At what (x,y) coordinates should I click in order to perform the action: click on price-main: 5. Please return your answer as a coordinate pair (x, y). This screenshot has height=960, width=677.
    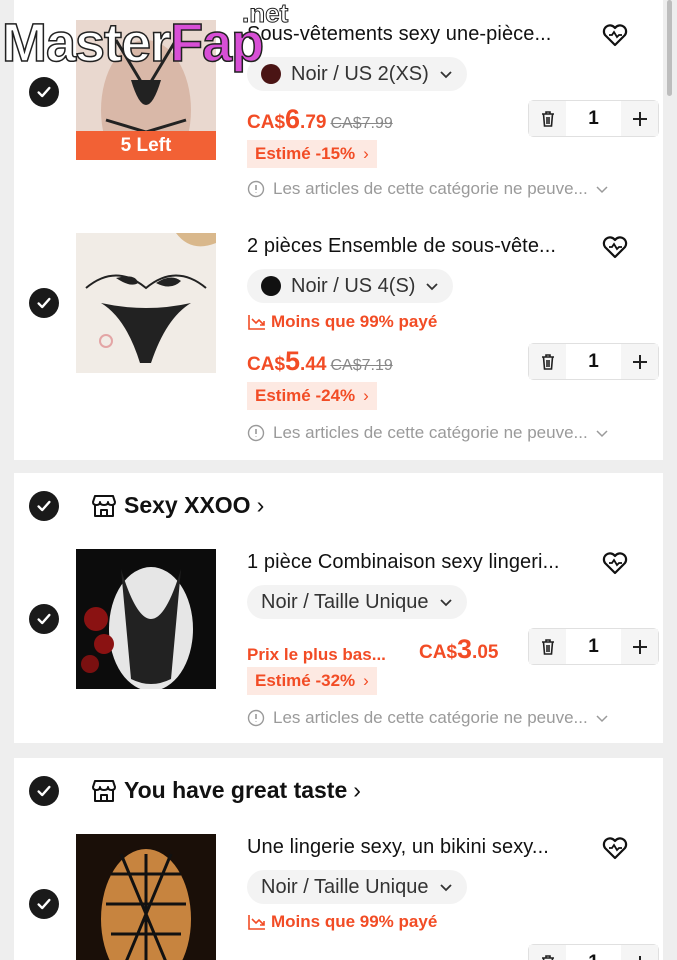
    Looking at the image, I should click on (293, 361).